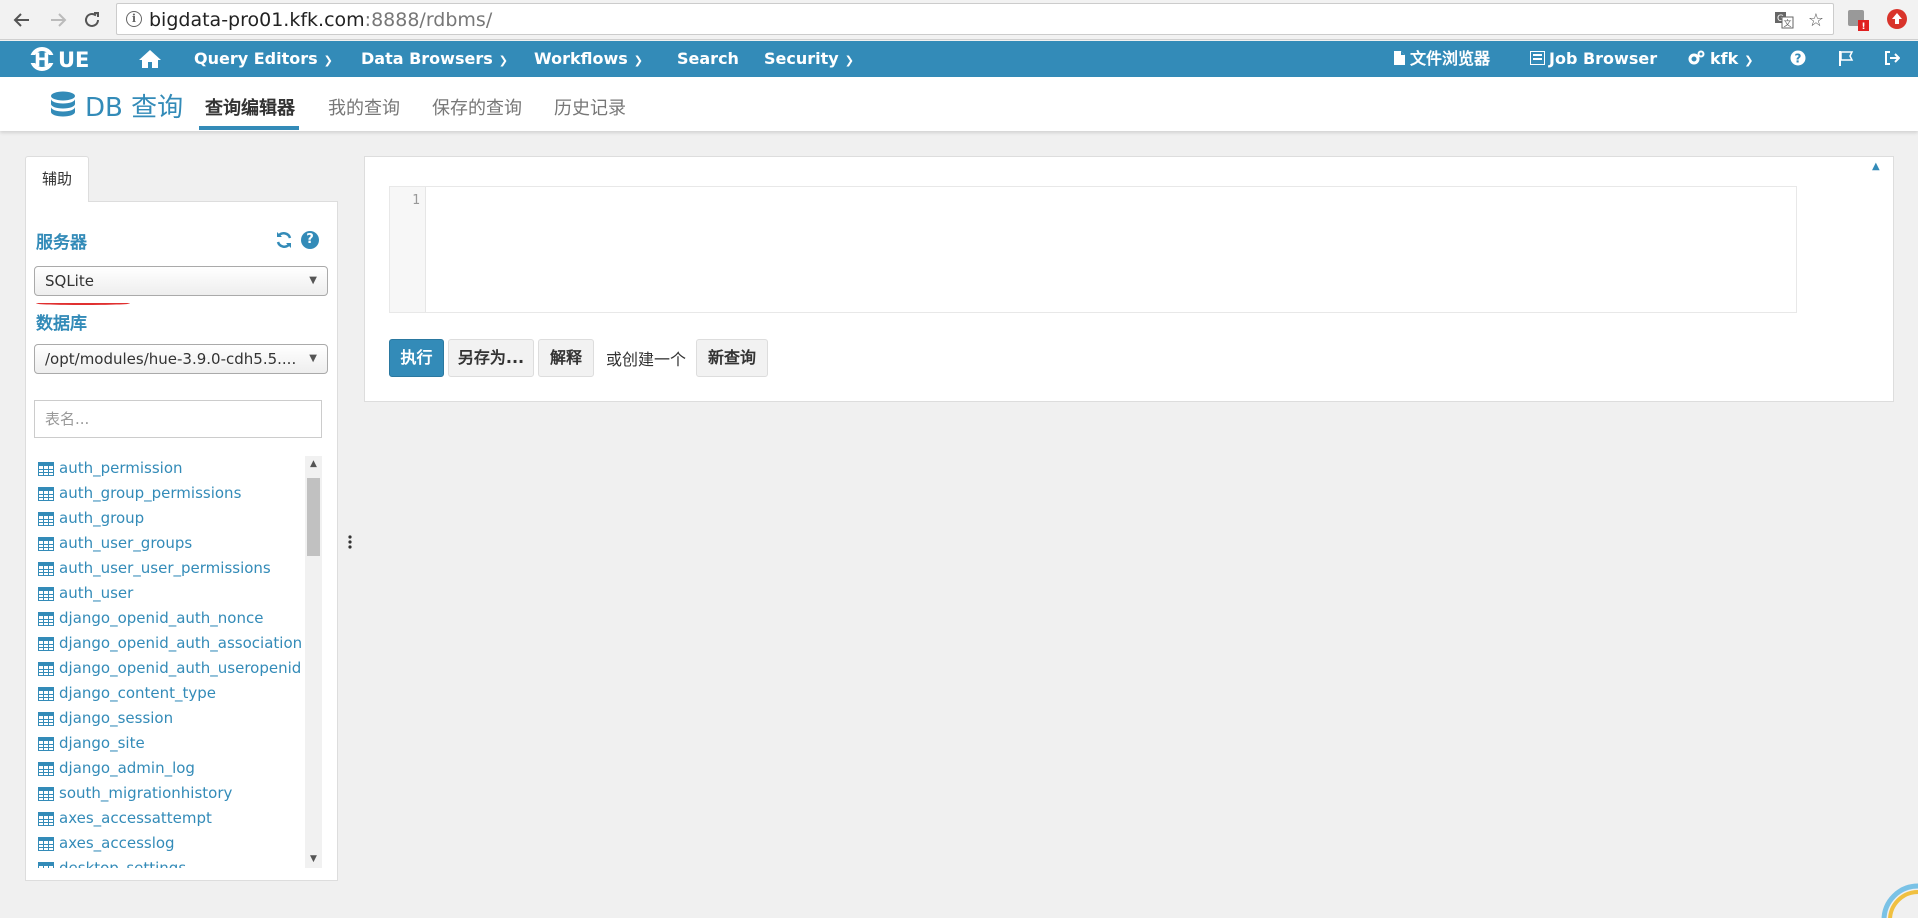  I want to click on table-list-item: django_admin_log, so click(170, 768).